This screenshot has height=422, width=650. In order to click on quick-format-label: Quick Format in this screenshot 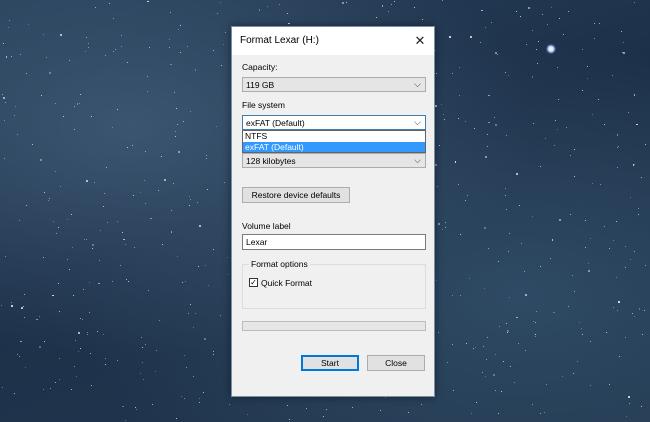, I will do `click(286, 283)`.